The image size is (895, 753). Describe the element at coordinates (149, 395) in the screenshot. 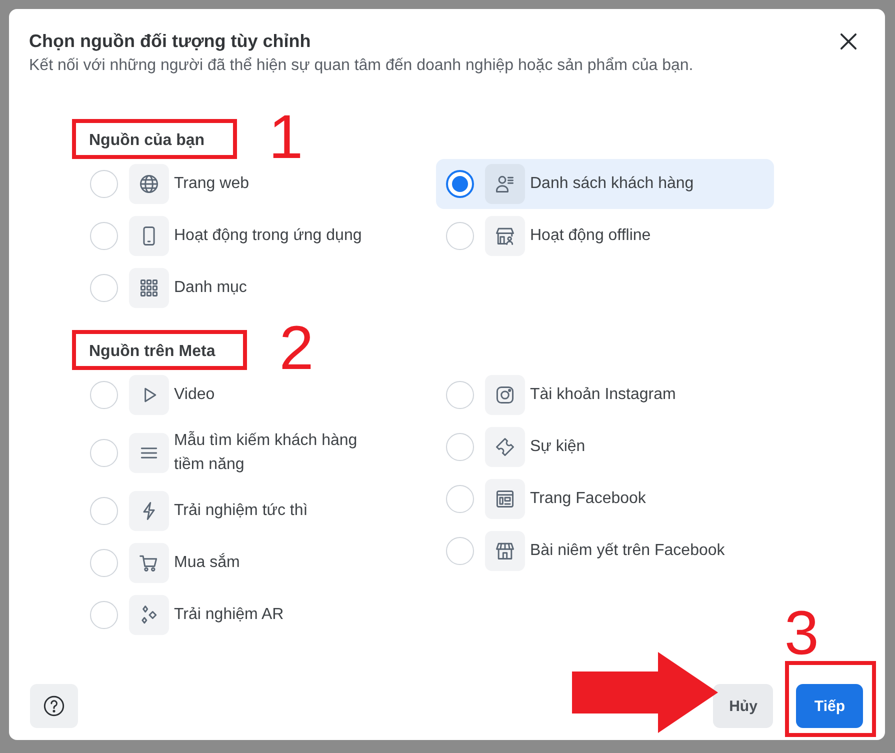

I see `play-icon` at that location.